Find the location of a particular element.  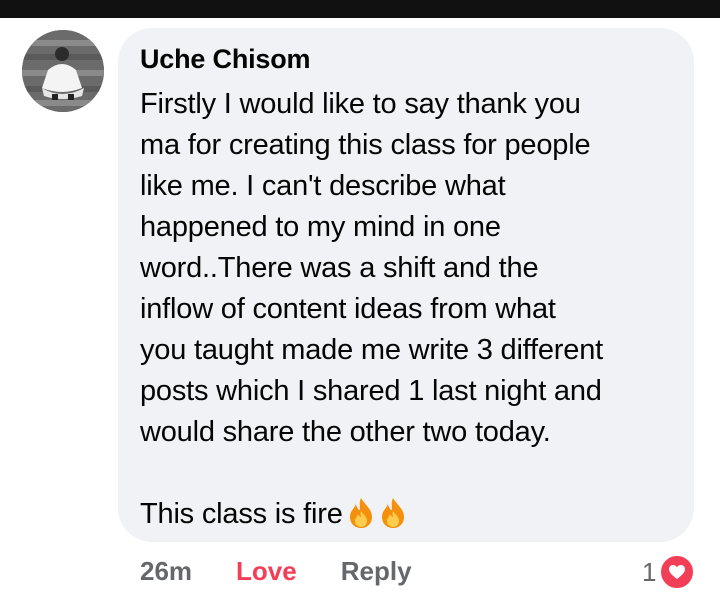

comment-line: would share the other two today. is located at coordinates (345, 432).